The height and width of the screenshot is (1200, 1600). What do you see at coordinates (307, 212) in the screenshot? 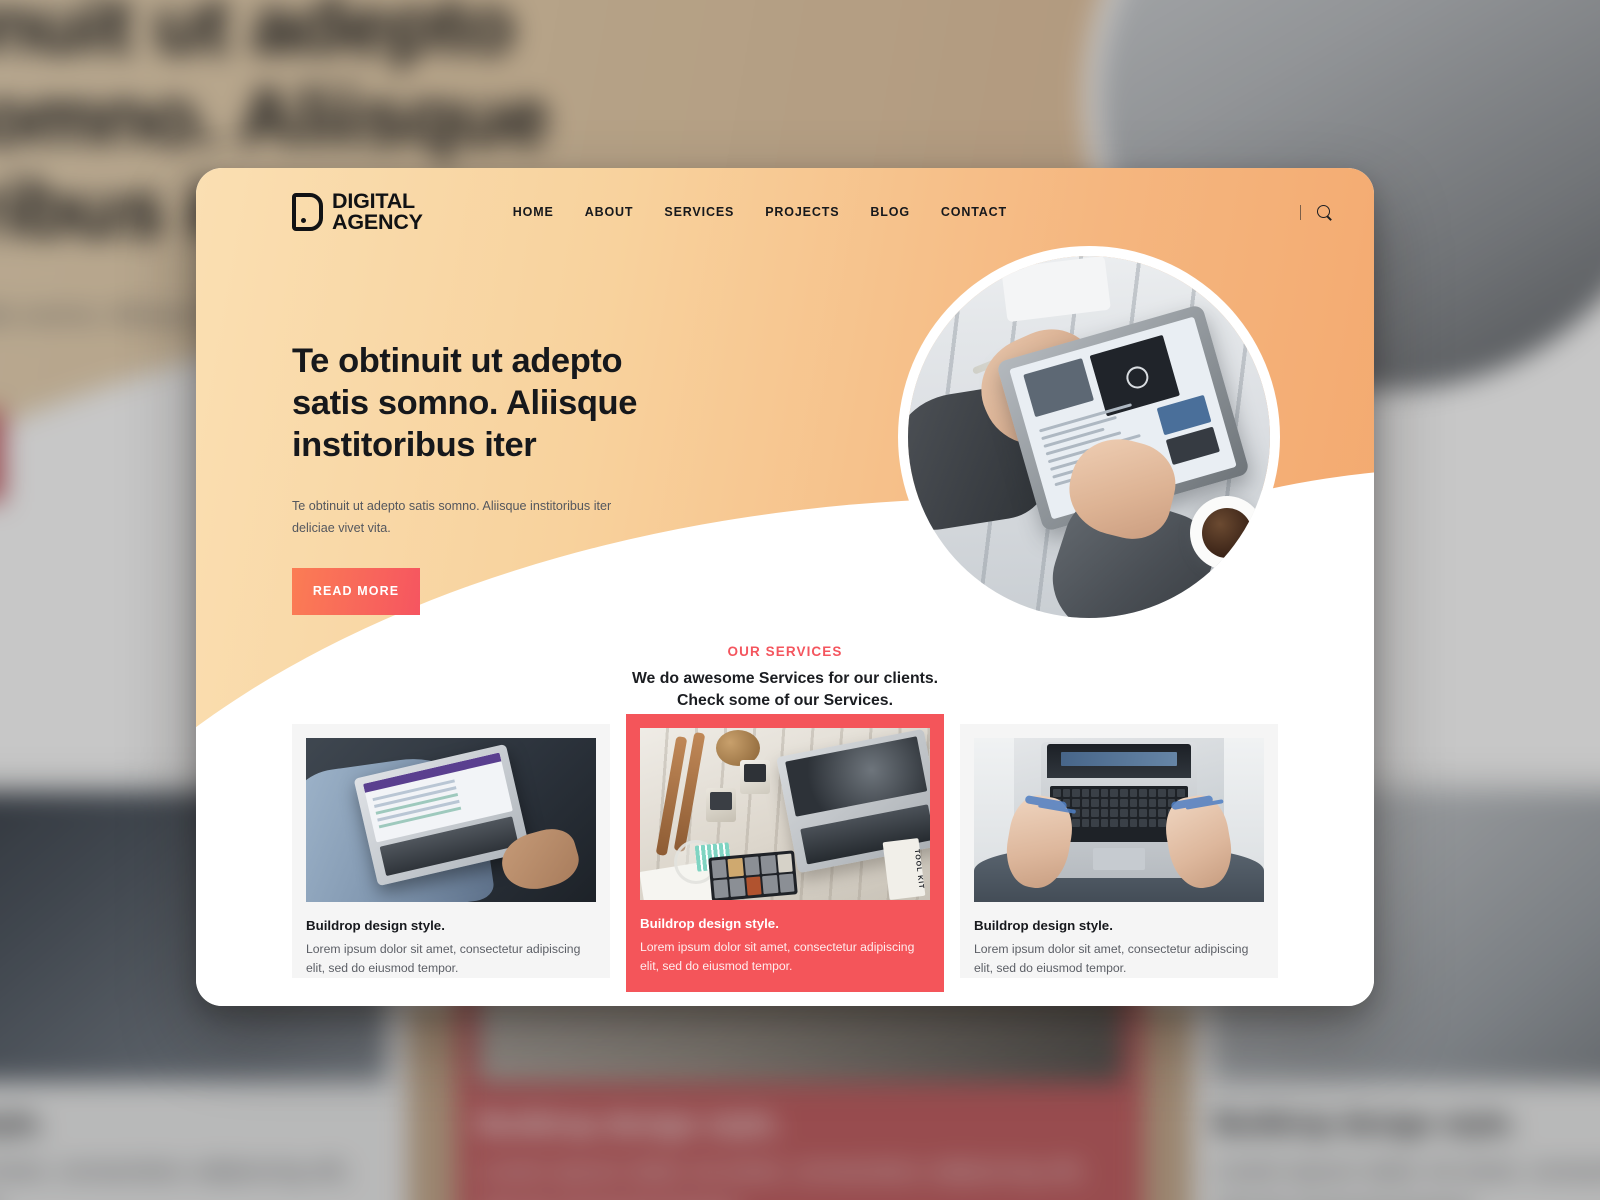
I see `digital-agency-logo-mark-icon` at bounding box center [307, 212].